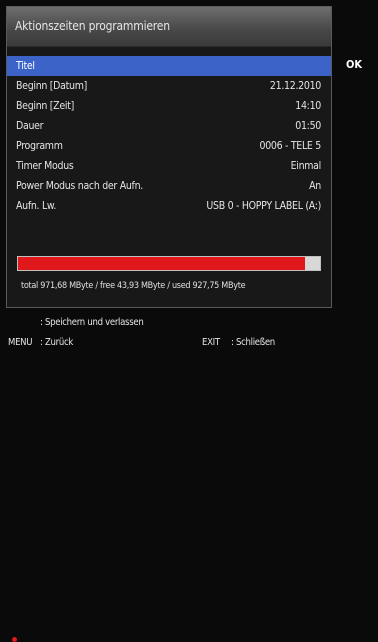 This screenshot has width=378, height=642. Describe the element at coordinates (92, 26) in the screenshot. I see `dialog-title: Aktionszeiten programmieren` at that location.